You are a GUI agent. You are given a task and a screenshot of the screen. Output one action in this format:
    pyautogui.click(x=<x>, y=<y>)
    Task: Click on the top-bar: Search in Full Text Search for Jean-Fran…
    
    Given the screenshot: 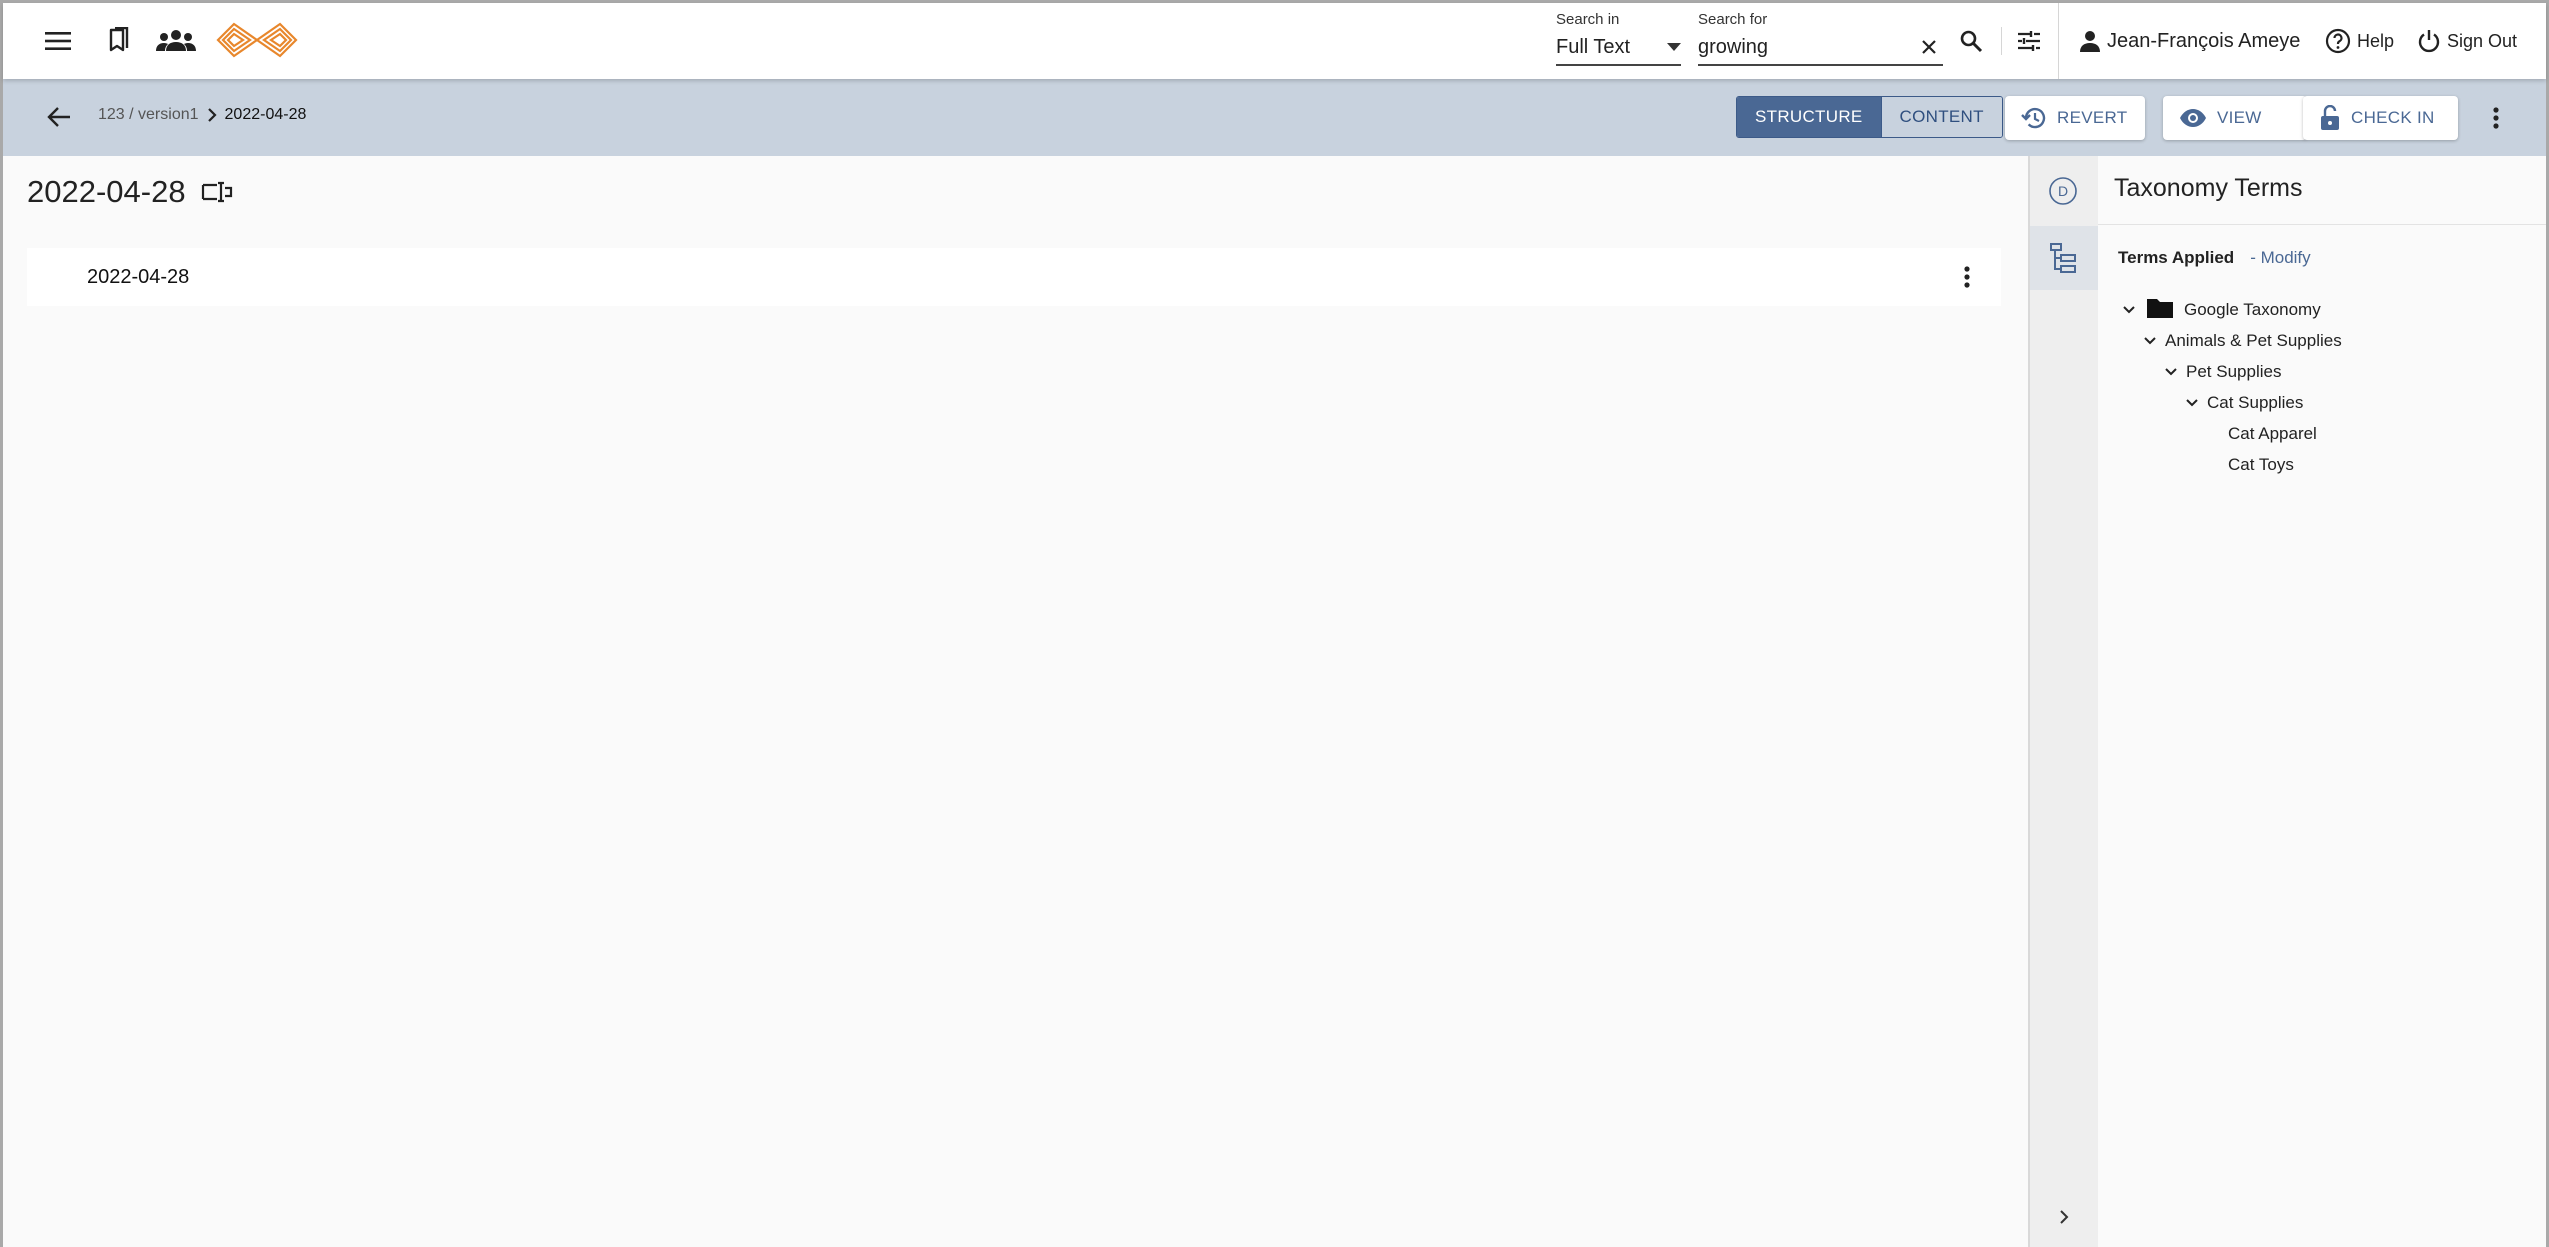 What is the action you would take?
    pyautogui.click(x=1274, y=41)
    